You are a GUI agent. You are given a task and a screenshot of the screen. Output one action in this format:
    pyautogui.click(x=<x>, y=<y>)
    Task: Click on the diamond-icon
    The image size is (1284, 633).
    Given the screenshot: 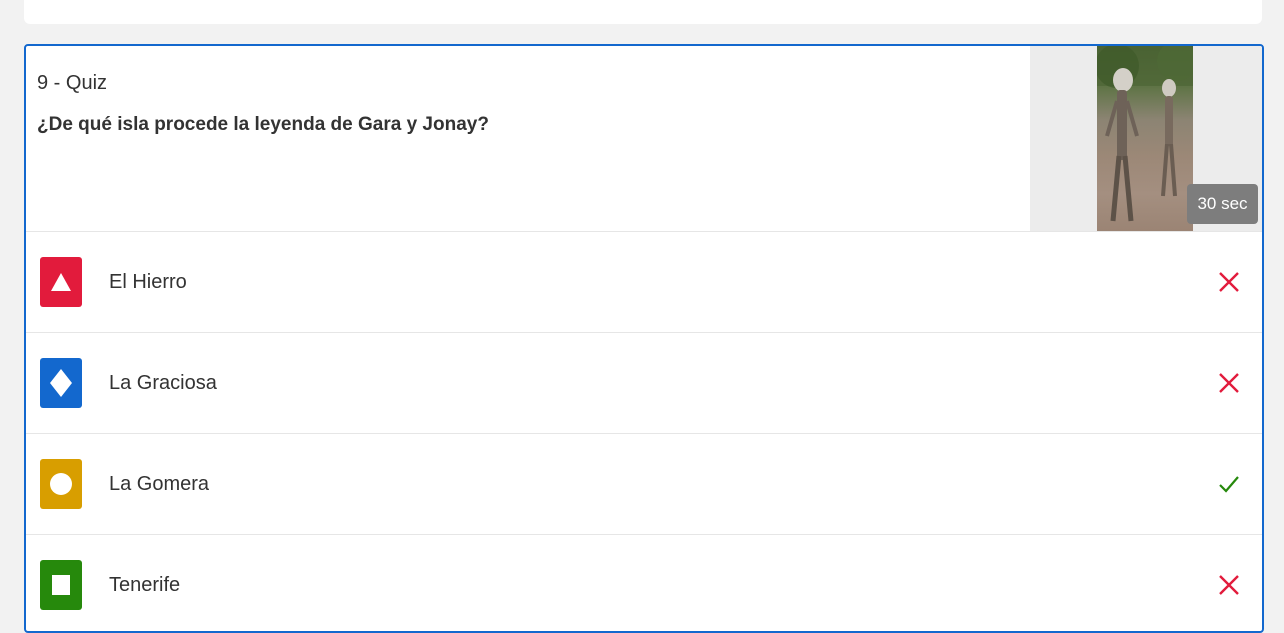 What is the action you would take?
    pyautogui.click(x=61, y=383)
    